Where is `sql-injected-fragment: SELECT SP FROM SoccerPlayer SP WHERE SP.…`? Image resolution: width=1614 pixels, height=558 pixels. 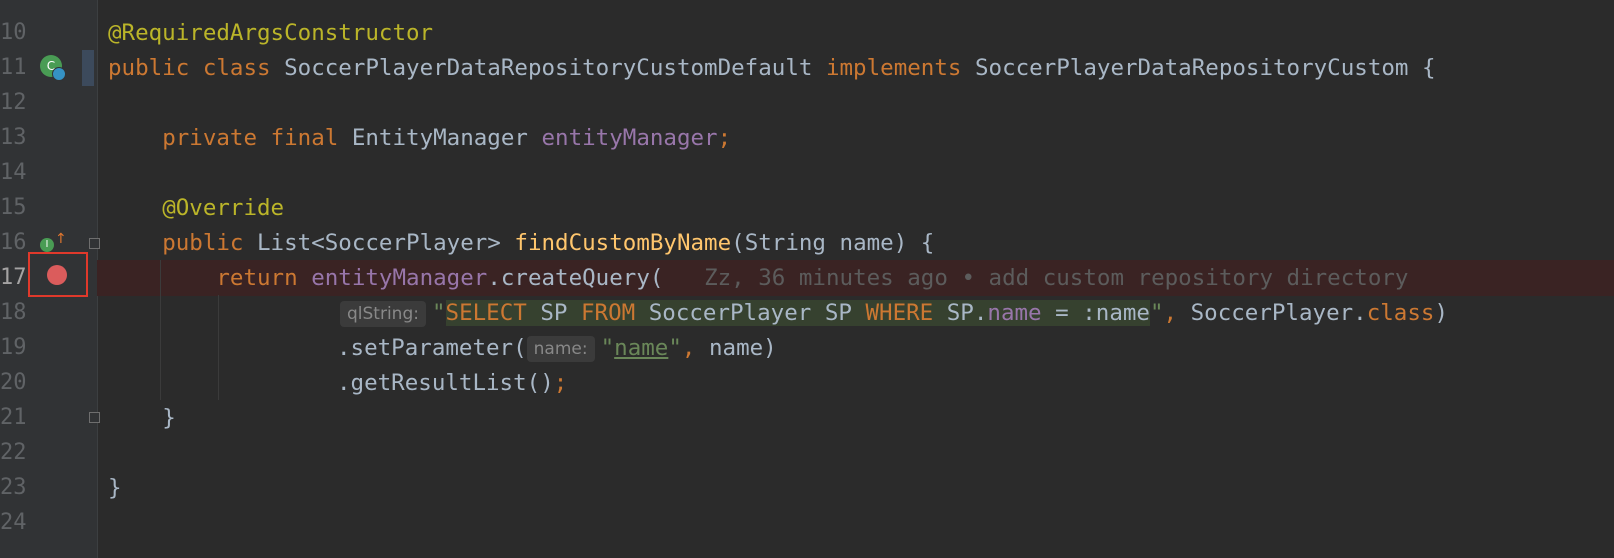
sql-injected-fragment: SELECT SP FROM SoccerPlayer SP WHERE SP.… is located at coordinates (797, 313).